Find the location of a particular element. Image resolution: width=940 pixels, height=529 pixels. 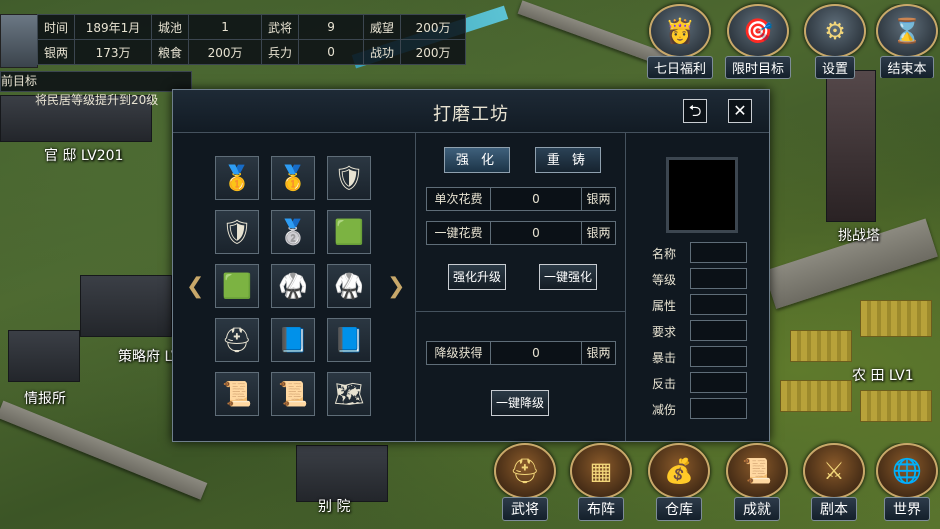

globe-icon: 🌐 is located at coordinates (907, 471).